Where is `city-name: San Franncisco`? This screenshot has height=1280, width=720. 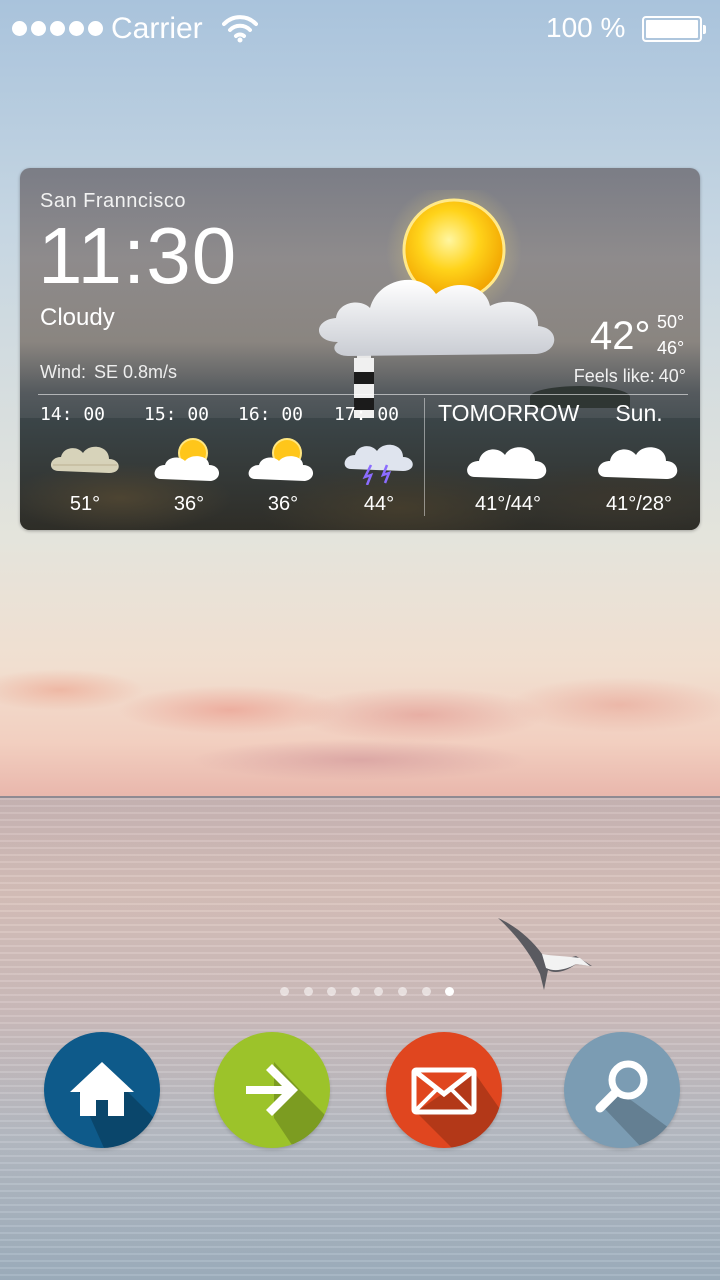
city-name: San Franncisco is located at coordinates (113, 201).